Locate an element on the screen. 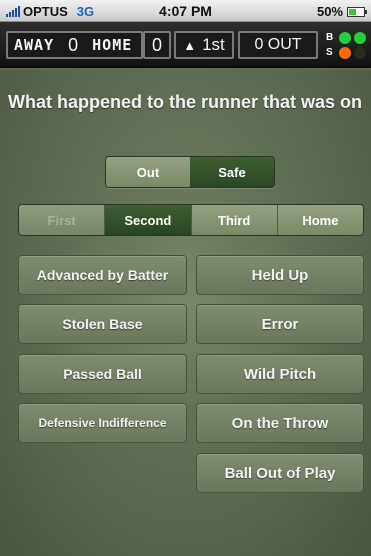  base-third-button: Third is located at coordinates (234, 220).